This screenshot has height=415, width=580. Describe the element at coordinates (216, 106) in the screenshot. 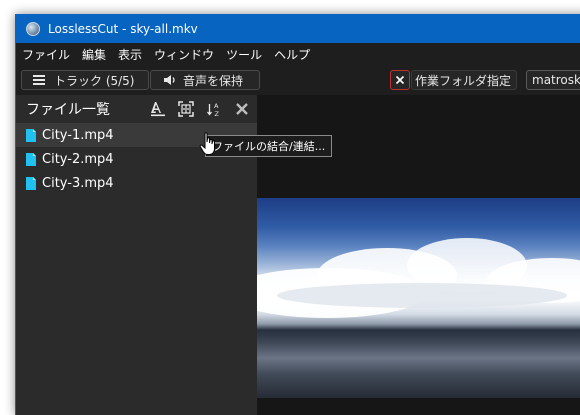

I see `svg-text: A` at that location.